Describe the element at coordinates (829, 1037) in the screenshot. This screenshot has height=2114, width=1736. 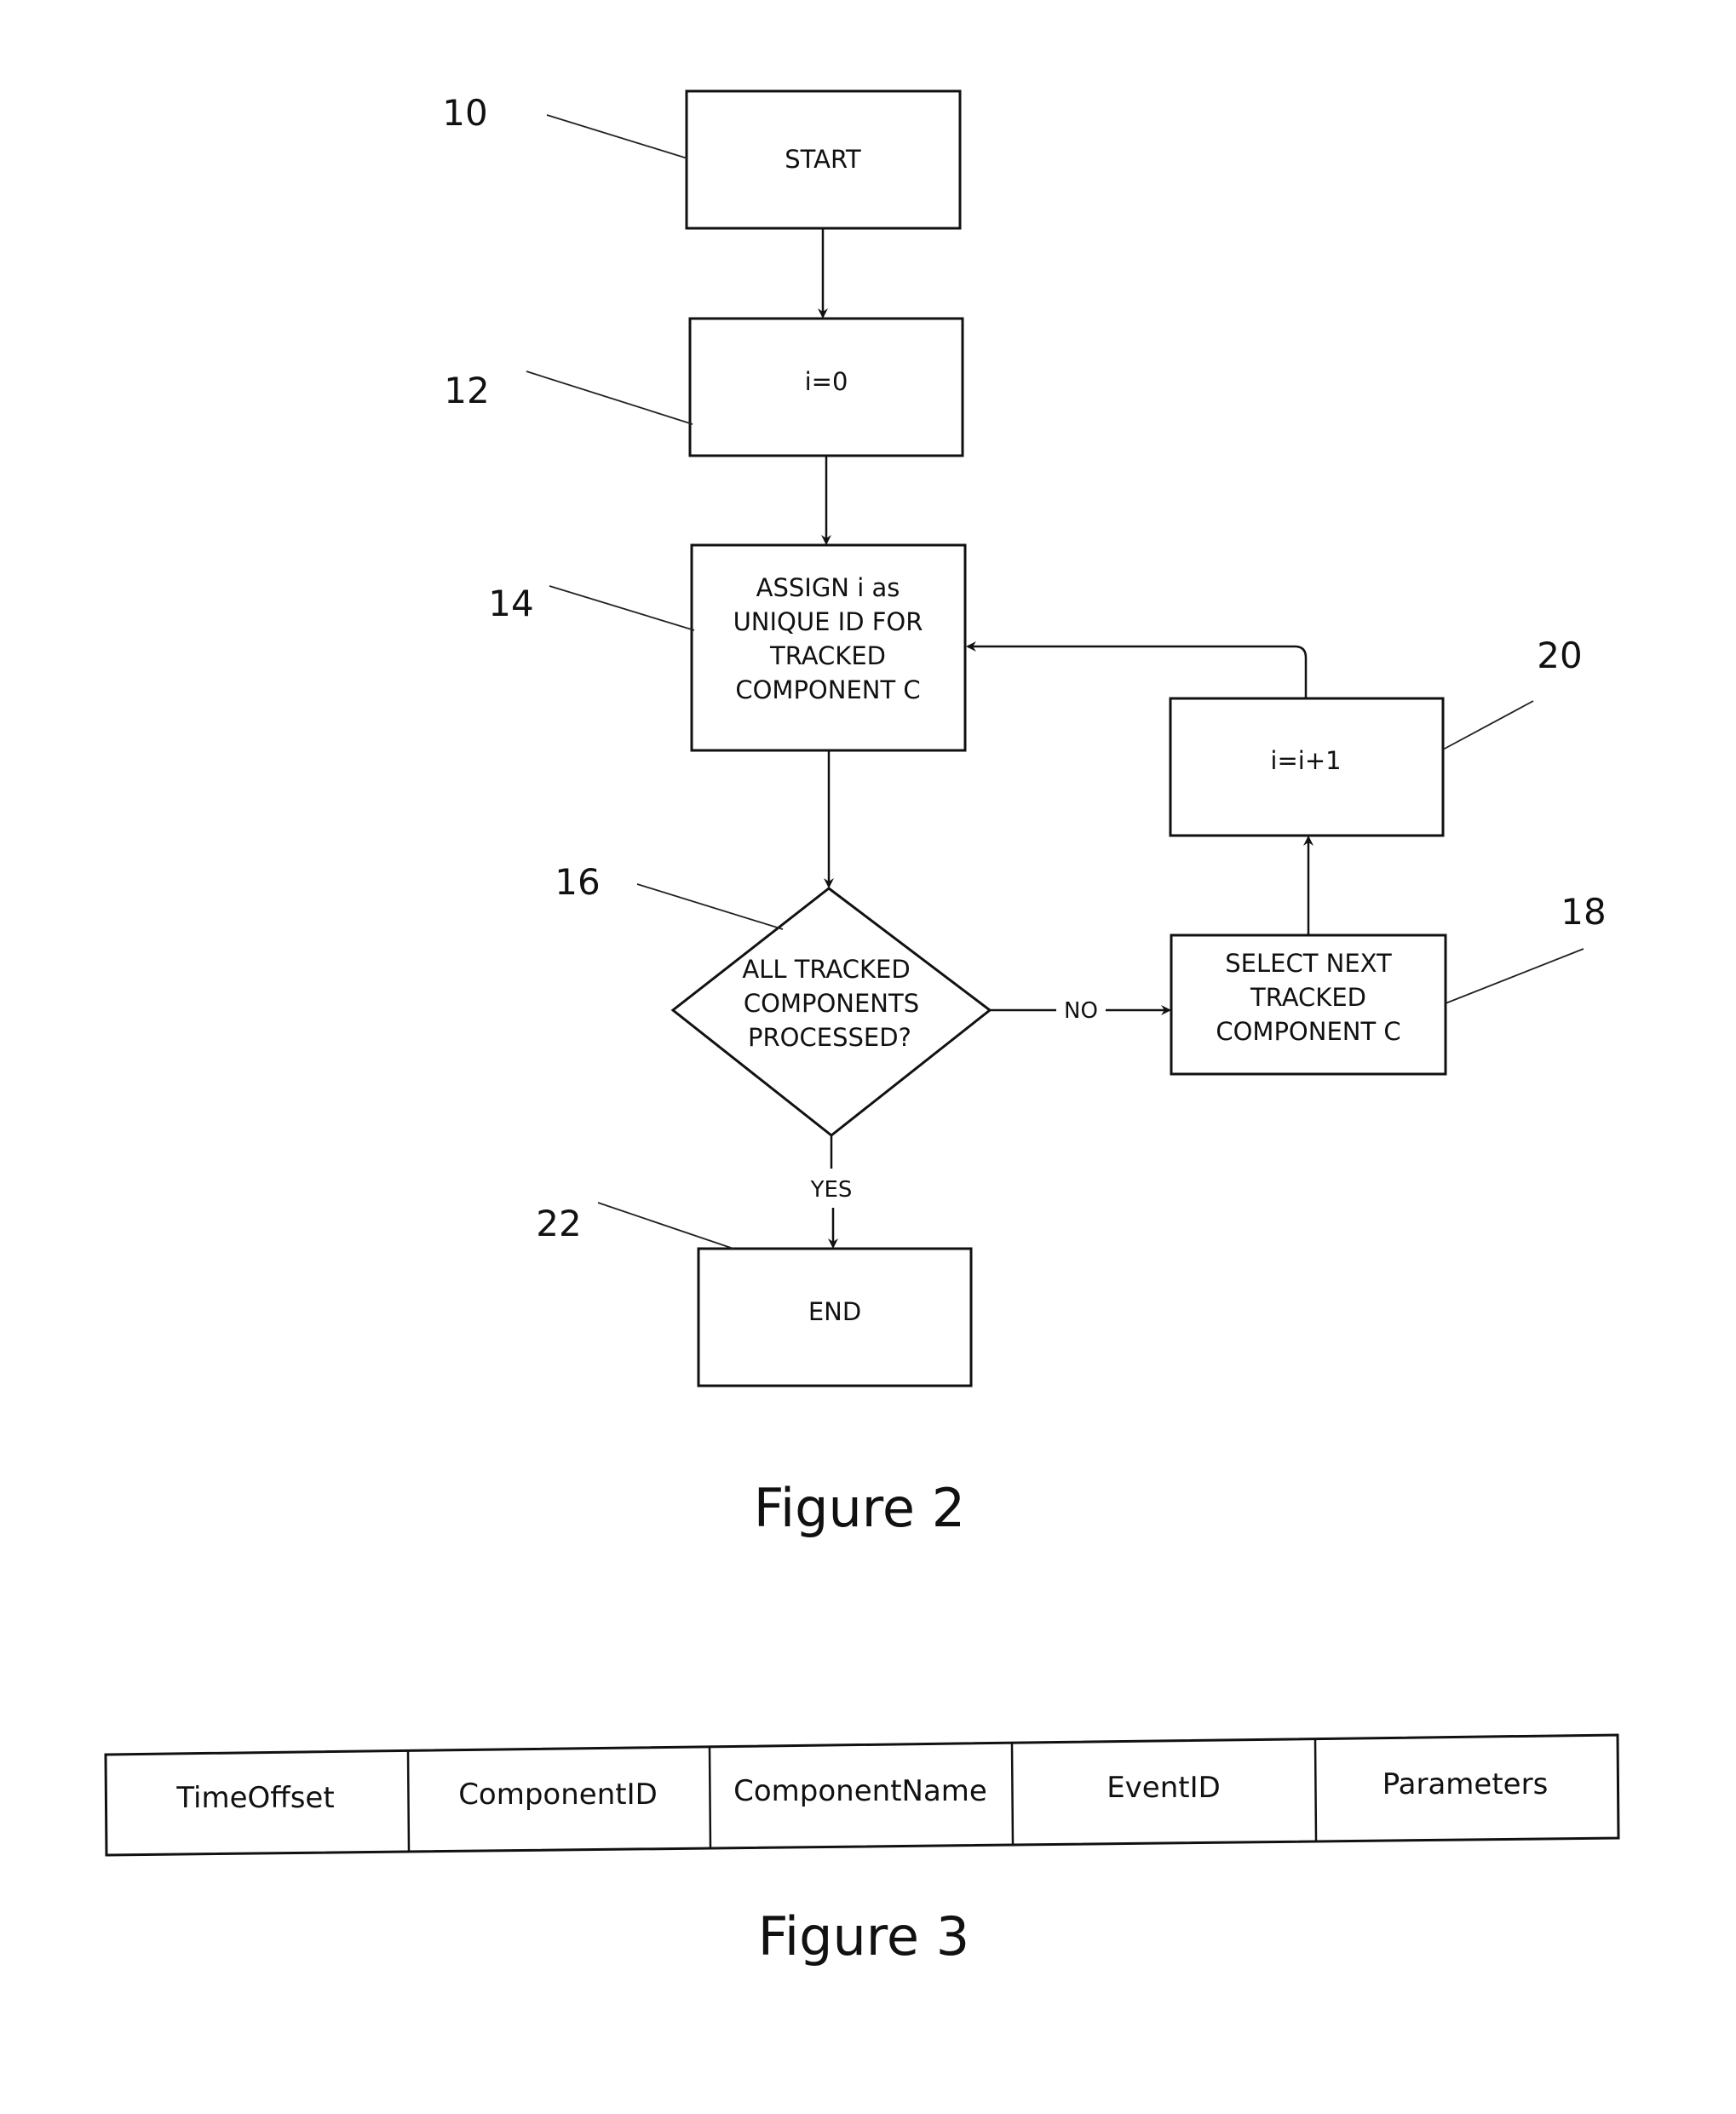
I see `decision-label-line-3: PROCESSED?` at that location.